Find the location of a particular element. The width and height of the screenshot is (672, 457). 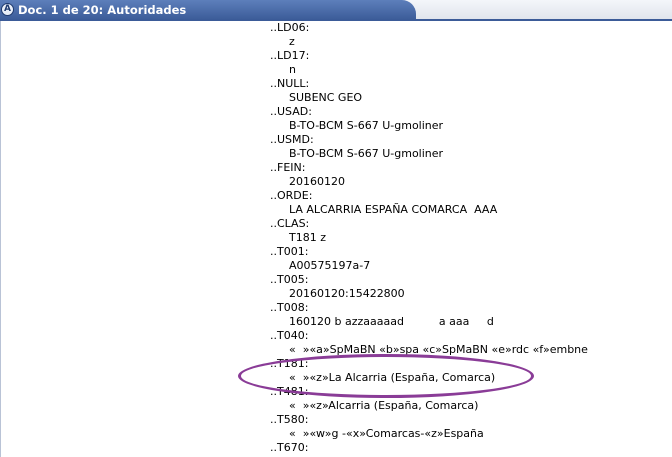

field-tag: ..CLAS: is located at coordinates (290, 223).